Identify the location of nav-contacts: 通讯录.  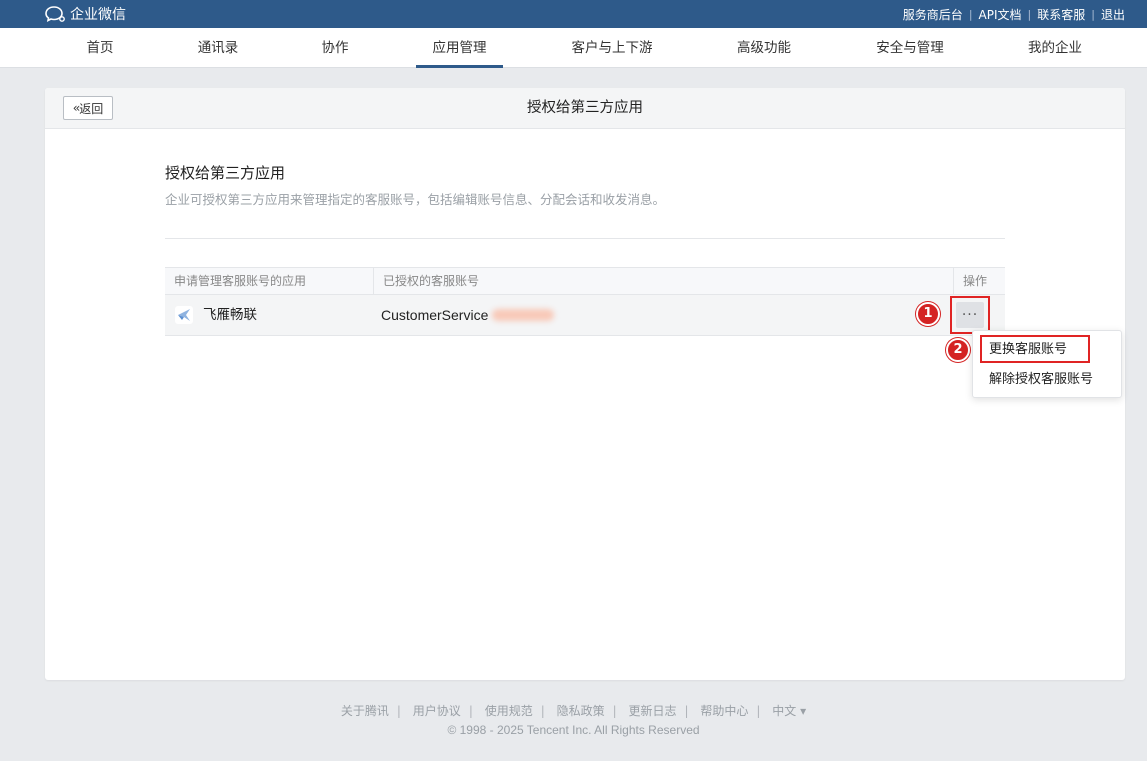
(218, 48).